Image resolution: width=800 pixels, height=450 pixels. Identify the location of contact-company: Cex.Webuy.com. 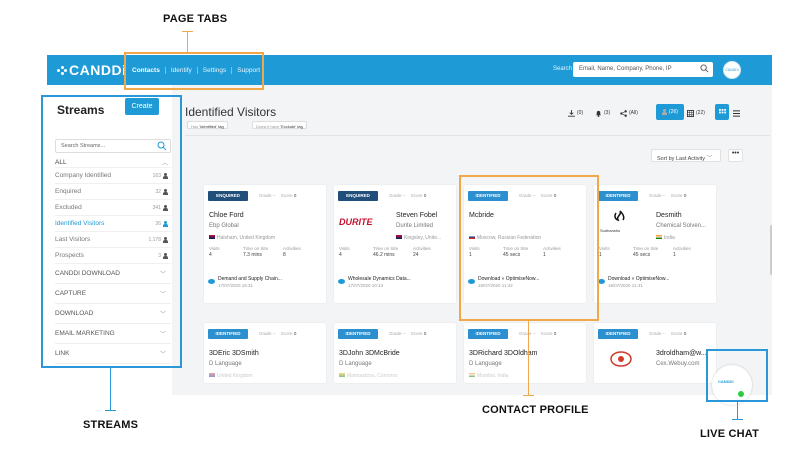
(678, 364).